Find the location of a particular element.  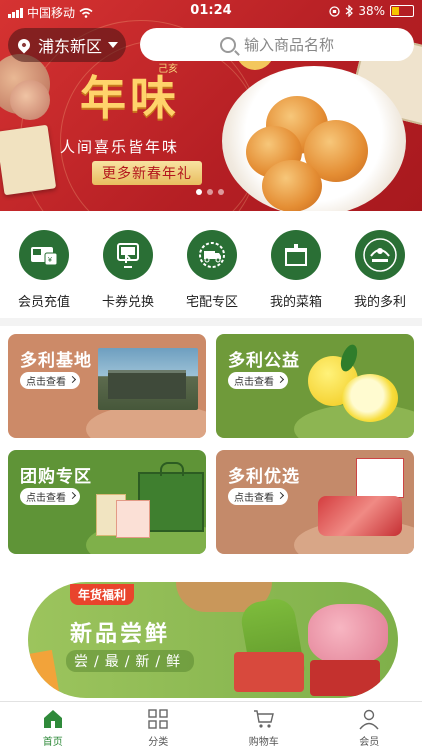

farm-building-image is located at coordinates (148, 379).